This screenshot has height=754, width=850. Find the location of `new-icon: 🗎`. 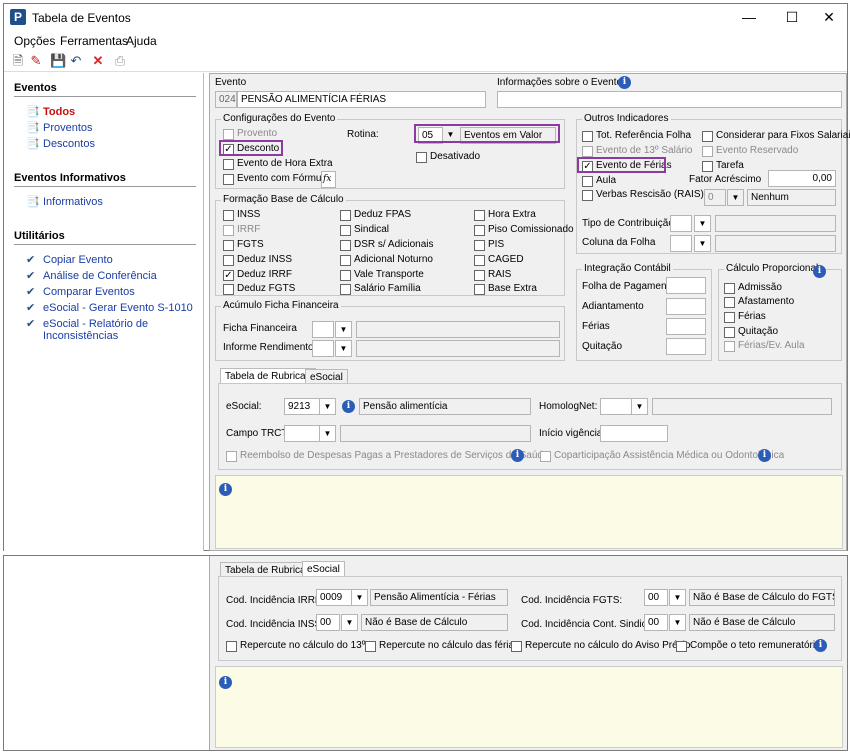

new-icon: 🗎 is located at coordinates (18, 61).